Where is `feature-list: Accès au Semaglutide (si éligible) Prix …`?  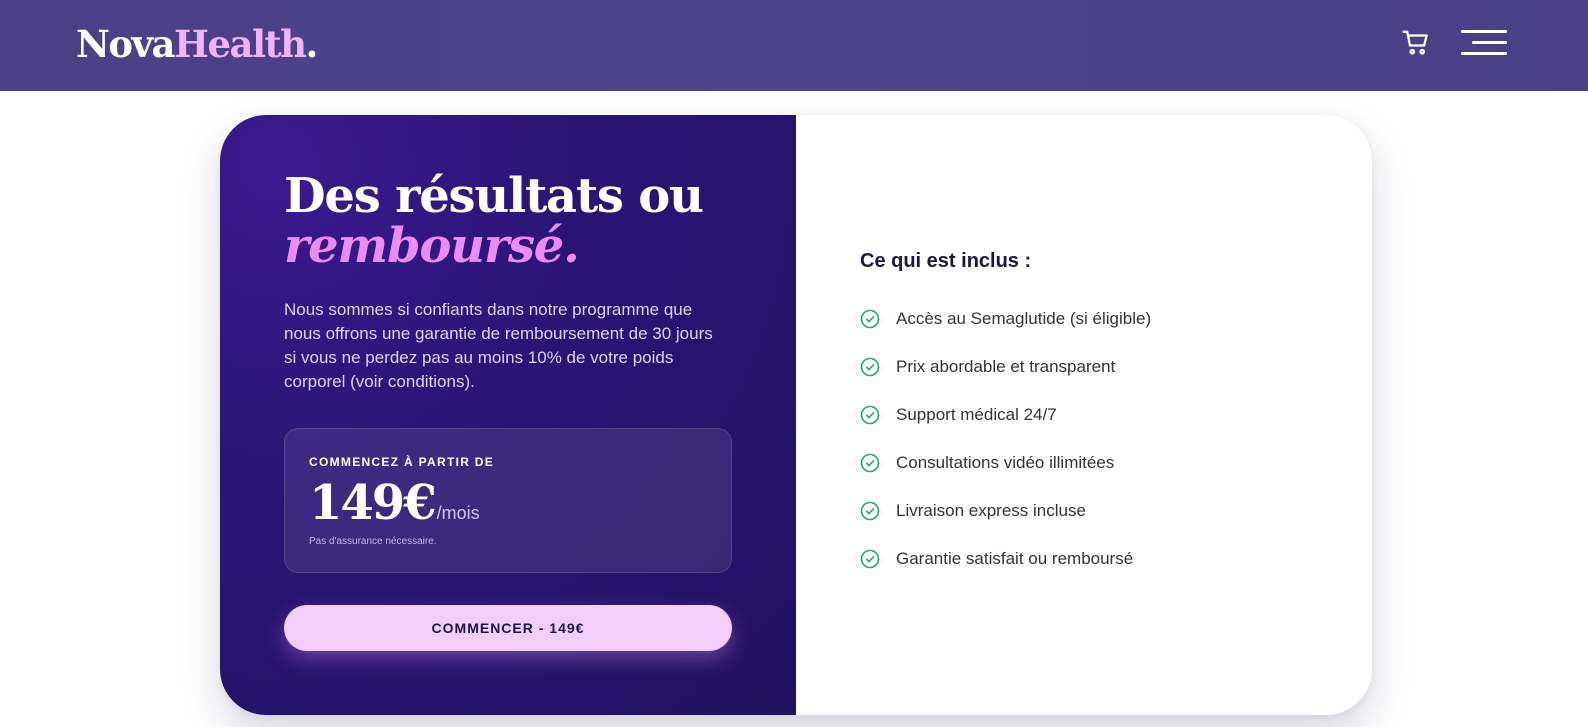
feature-list: Accès au Semaglutide (si éligible) Prix … is located at coordinates (1005, 451).